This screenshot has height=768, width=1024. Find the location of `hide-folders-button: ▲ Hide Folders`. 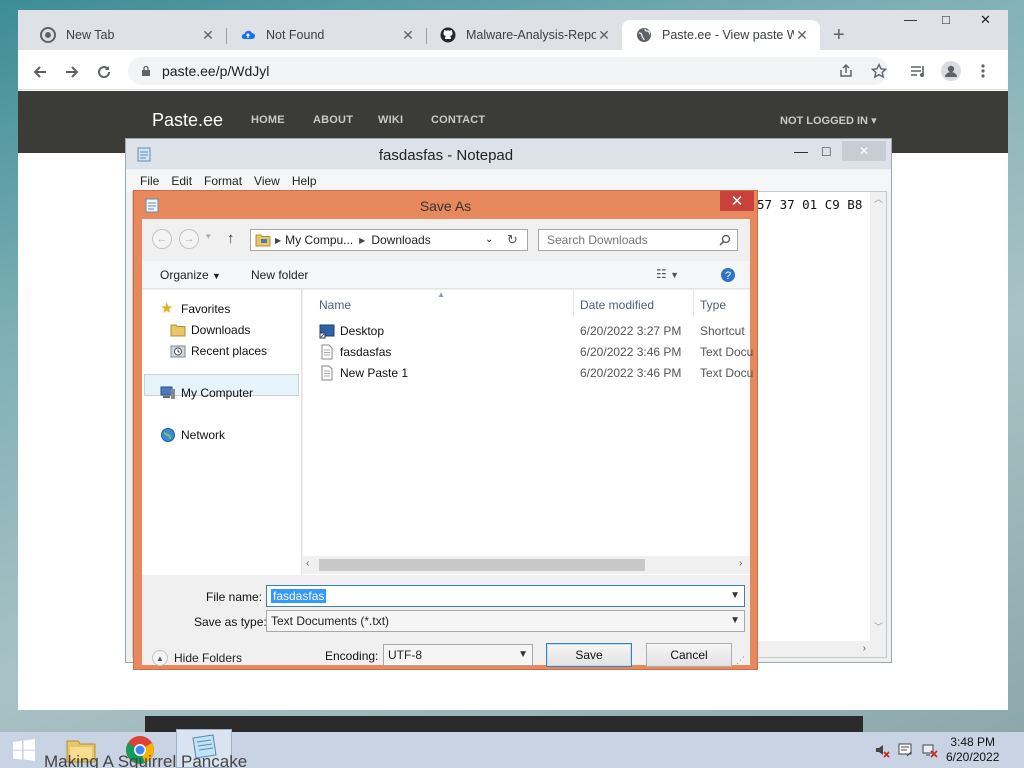

hide-folders-button: ▲ Hide Folders is located at coordinates (197, 658).